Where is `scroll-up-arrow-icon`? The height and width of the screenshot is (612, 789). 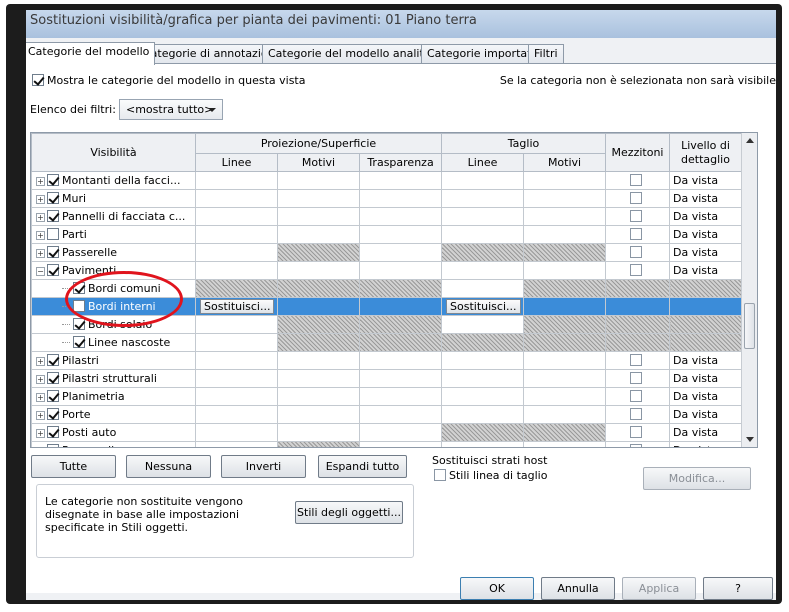 scroll-up-arrow-icon is located at coordinates (750, 140).